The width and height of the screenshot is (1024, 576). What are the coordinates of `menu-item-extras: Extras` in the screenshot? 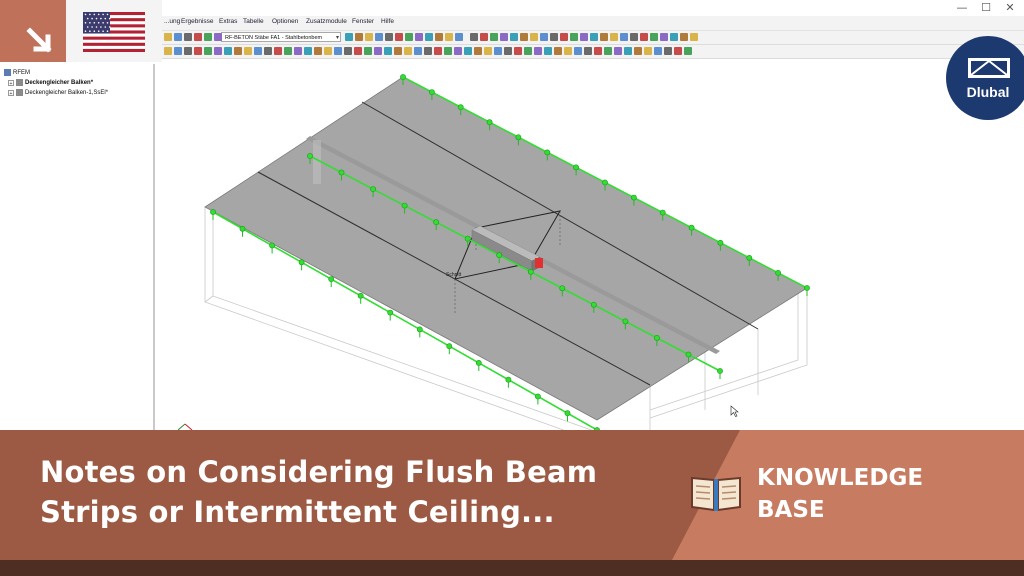 It's located at (228, 21).